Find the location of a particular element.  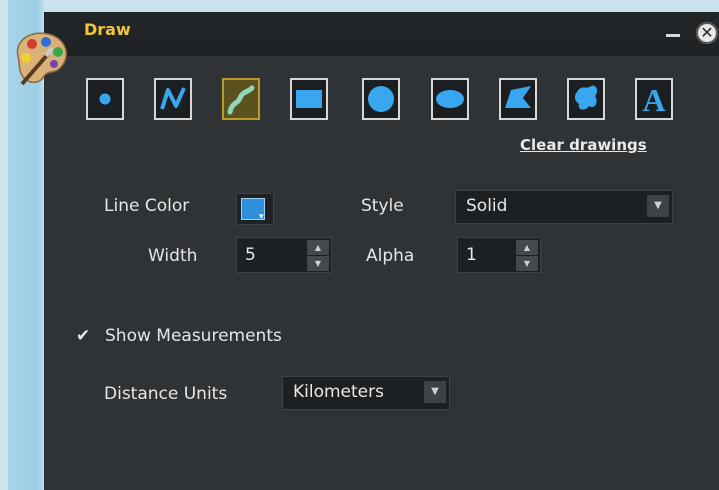

distance-units-value: Kilometers is located at coordinates (338, 392).